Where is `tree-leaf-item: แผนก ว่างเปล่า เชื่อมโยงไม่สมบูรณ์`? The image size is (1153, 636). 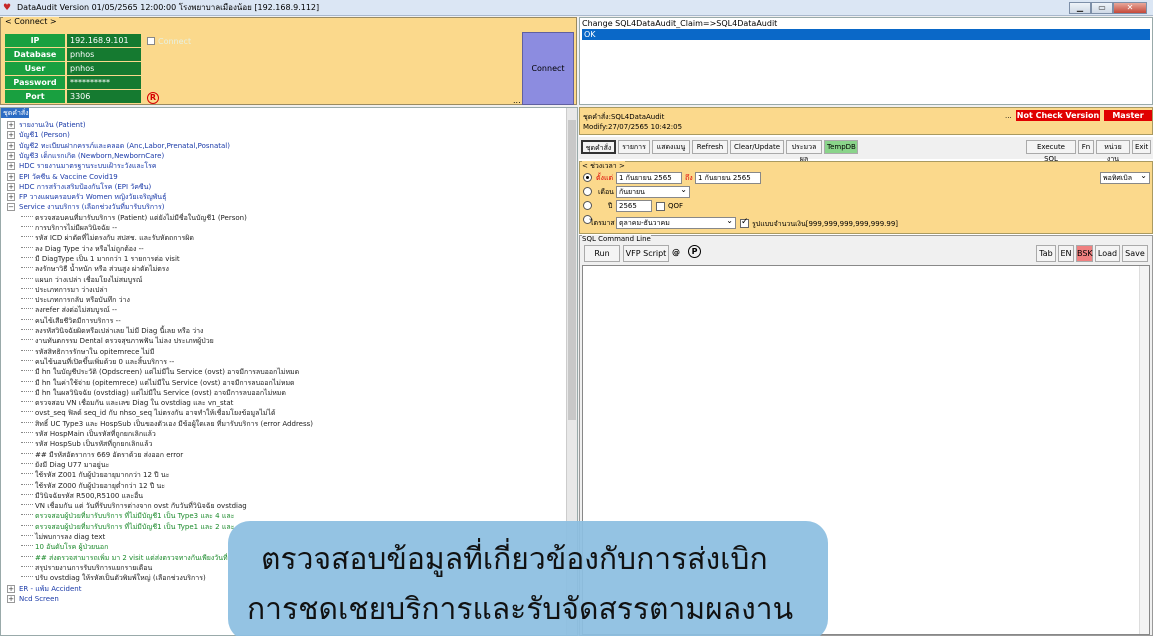
tree-leaf-item: แผนก ว่างเปล่า เชื่อมโยงไม่สมบูรณ์ is located at coordinates (81, 280).